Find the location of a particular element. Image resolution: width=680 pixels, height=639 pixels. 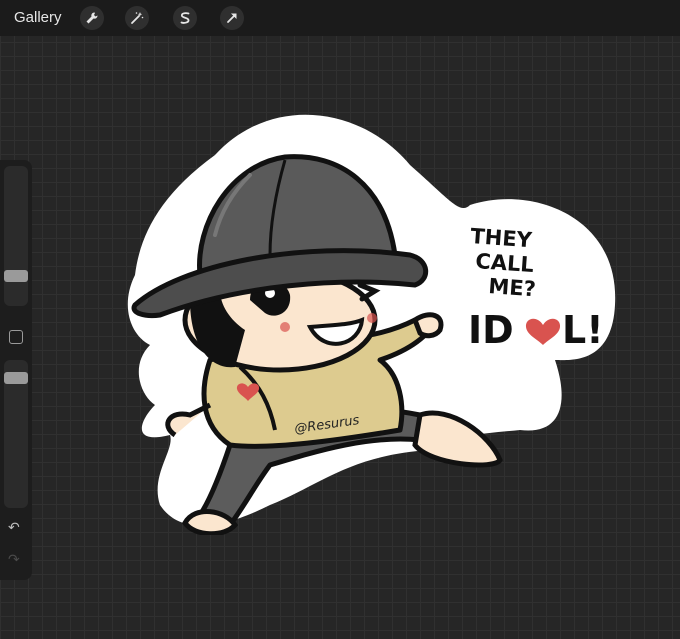

brush-size-thumb is located at coordinates (16, 276).